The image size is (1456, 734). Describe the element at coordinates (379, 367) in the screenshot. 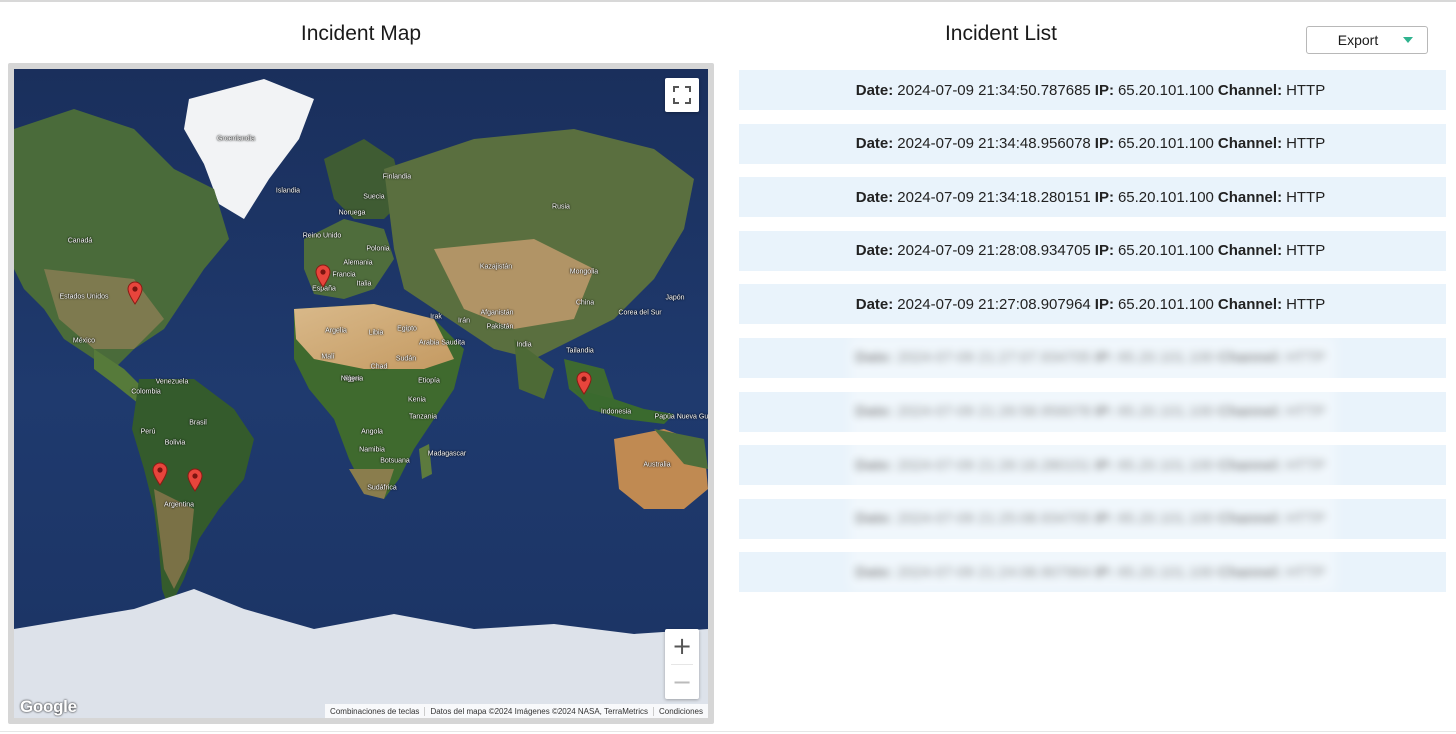

I see `country-label: Chad` at that location.